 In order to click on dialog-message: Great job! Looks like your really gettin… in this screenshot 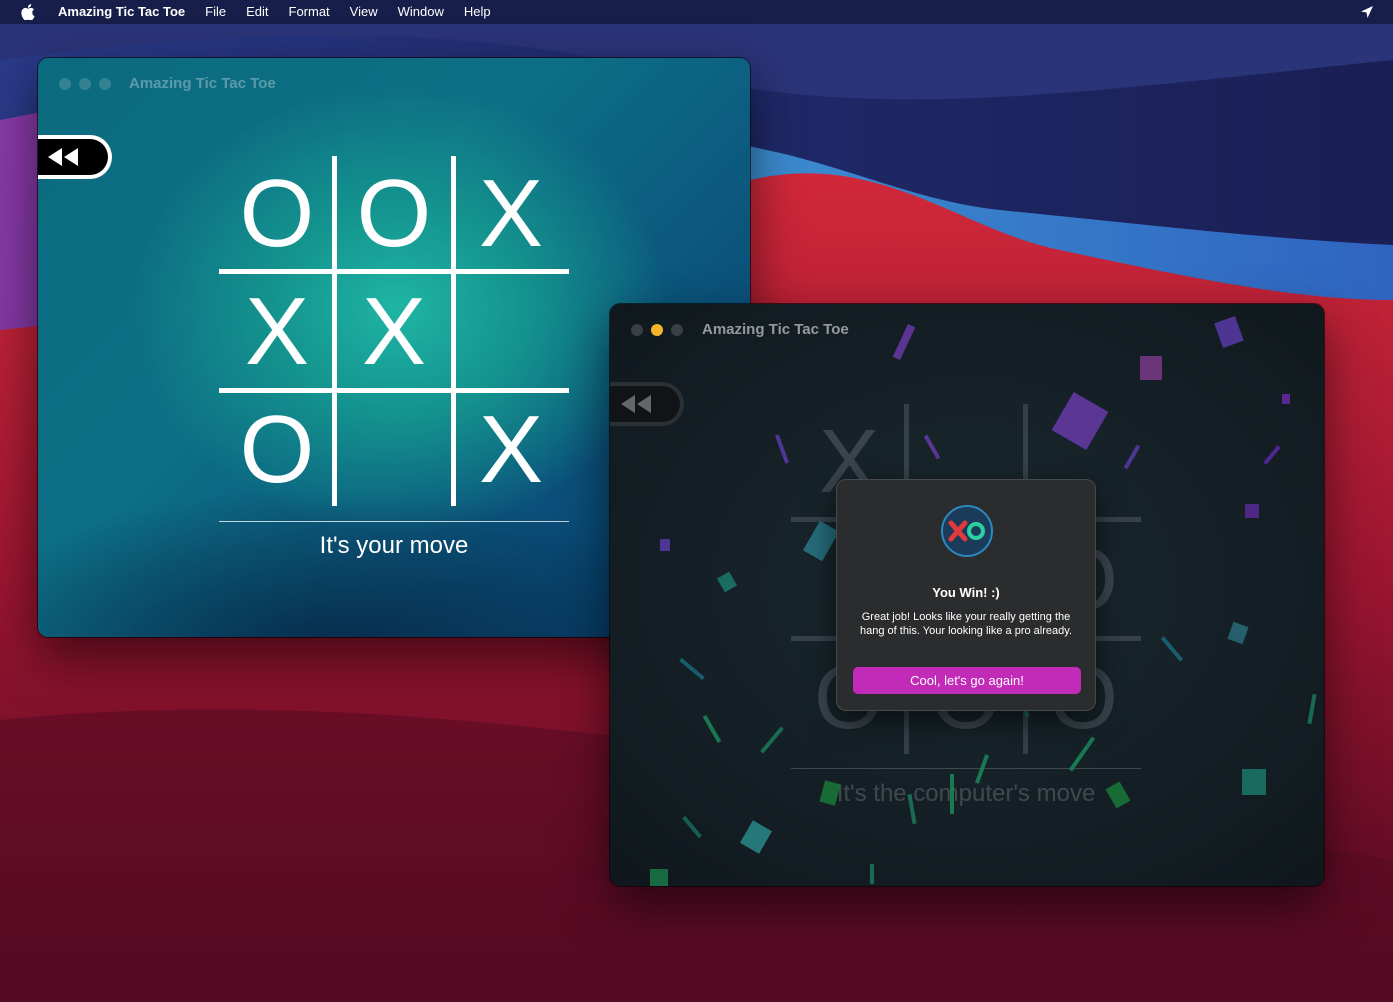, I will do `click(966, 624)`.